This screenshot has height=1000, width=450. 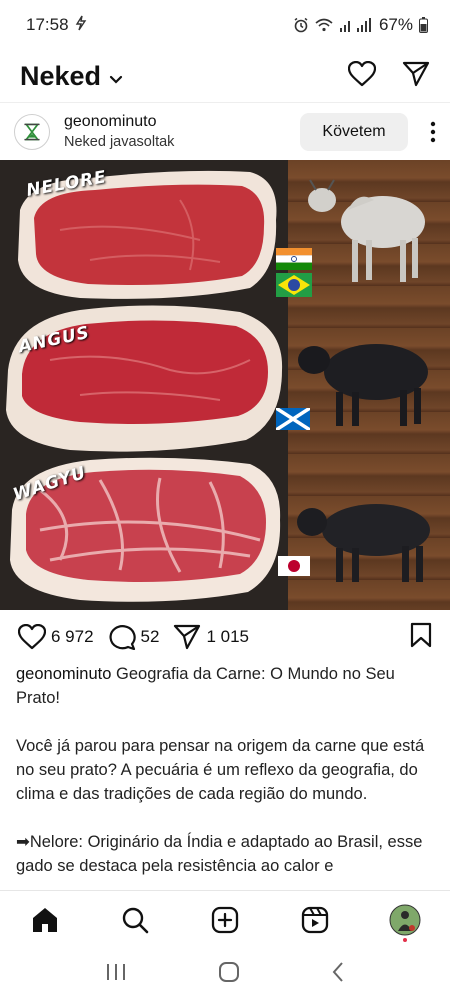 I want to click on app-header: Neked, so click(x=225, y=76).